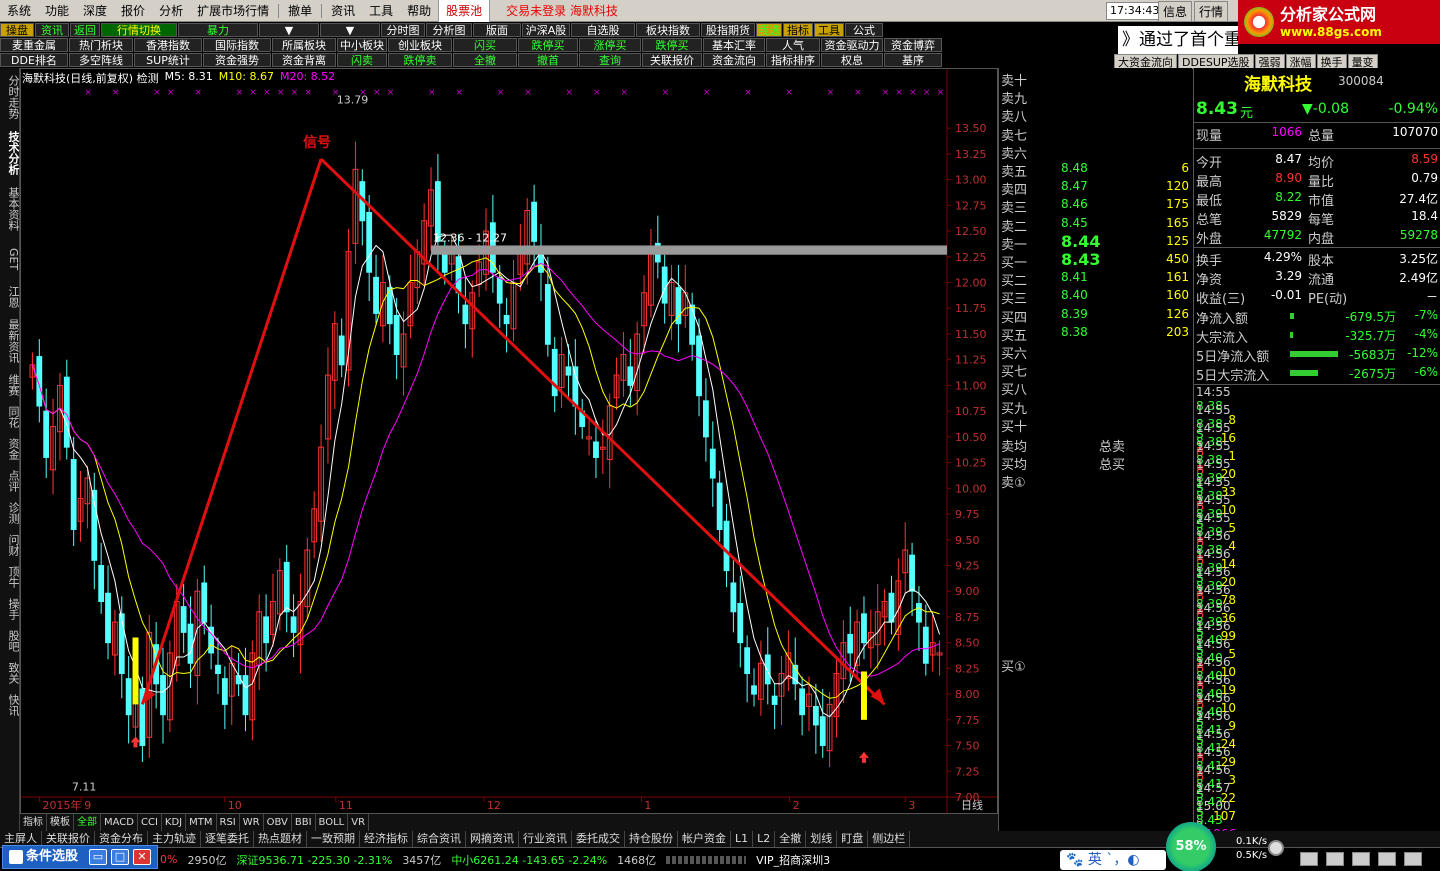 This screenshot has height=871, width=1440. Describe the element at coordinates (174, 822) in the screenshot. I see `indicator-tab-5: KDJ` at that location.